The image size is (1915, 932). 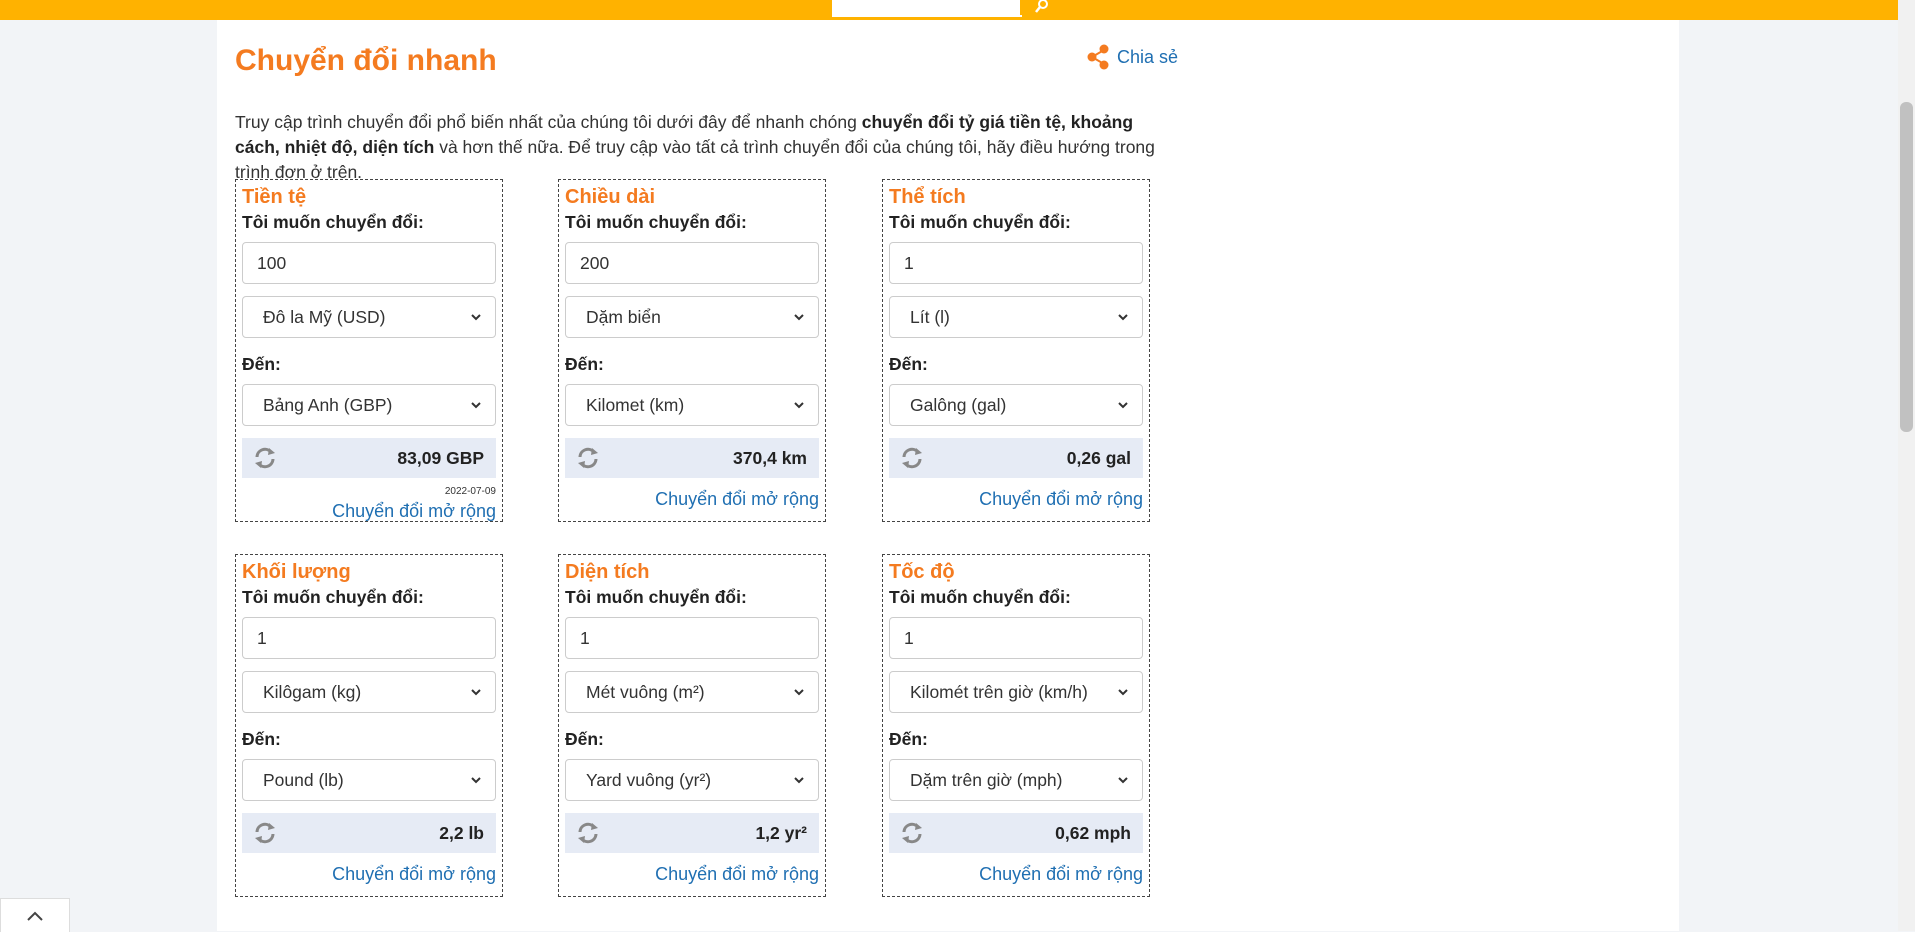 I want to click on from-unit-select: Mét vuông (m²), so click(x=692, y=692).